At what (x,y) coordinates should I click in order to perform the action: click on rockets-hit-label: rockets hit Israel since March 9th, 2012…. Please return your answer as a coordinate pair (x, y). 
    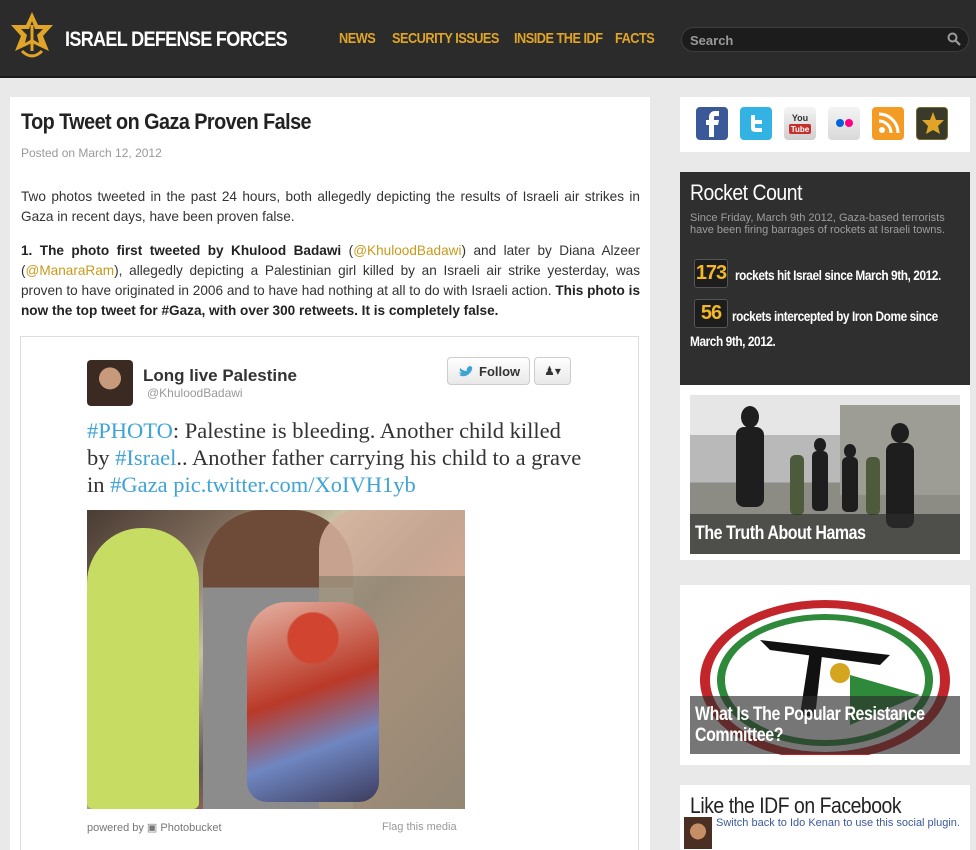
    Looking at the image, I should click on (838, 275).